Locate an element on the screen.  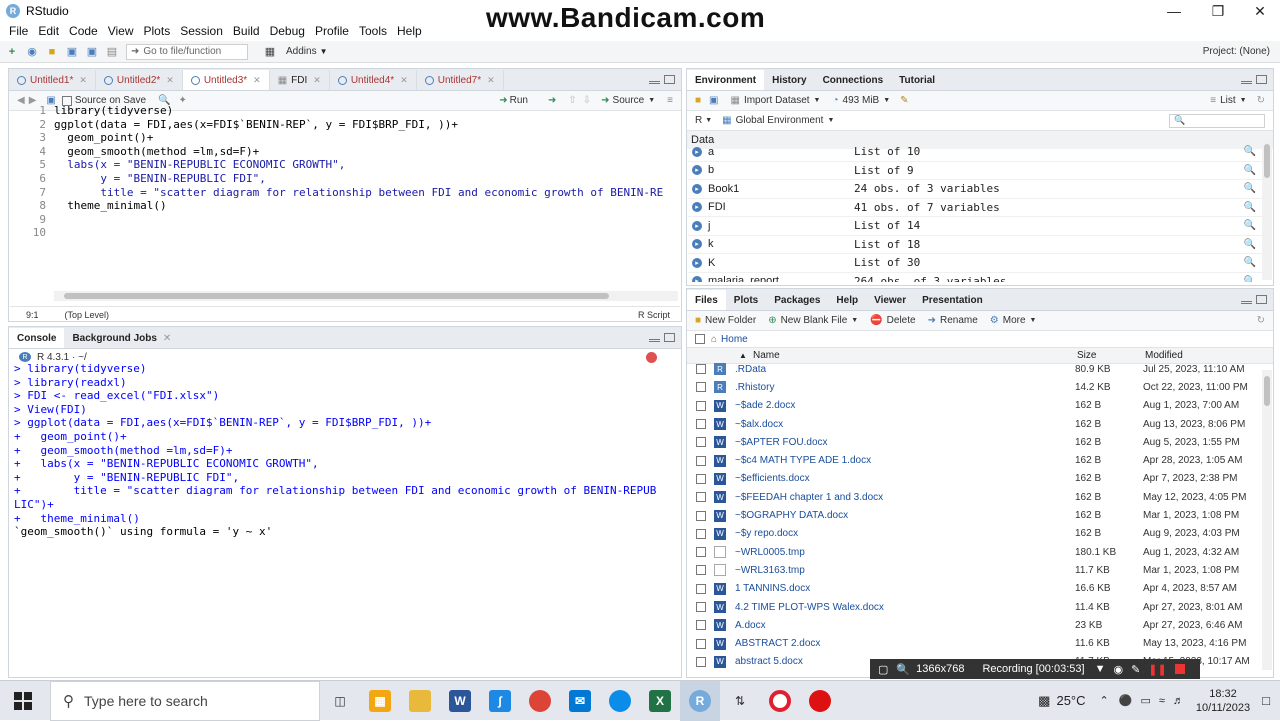
app-icon: ∫ is located at coordinates (500, 701).